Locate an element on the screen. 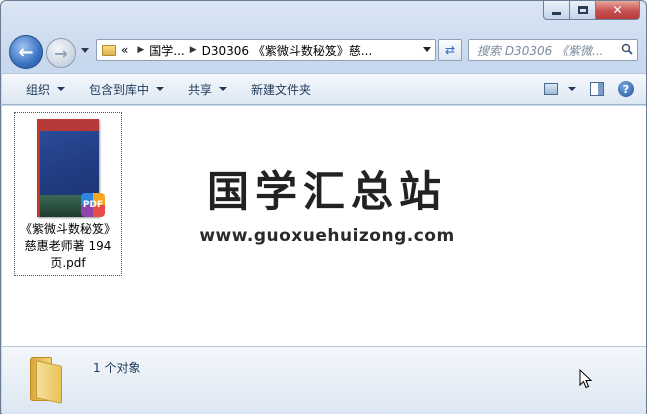  file-name: 《紫微斗数秘笈》慈惠老师著 194页.pdf is located at coordinates (68, 246).